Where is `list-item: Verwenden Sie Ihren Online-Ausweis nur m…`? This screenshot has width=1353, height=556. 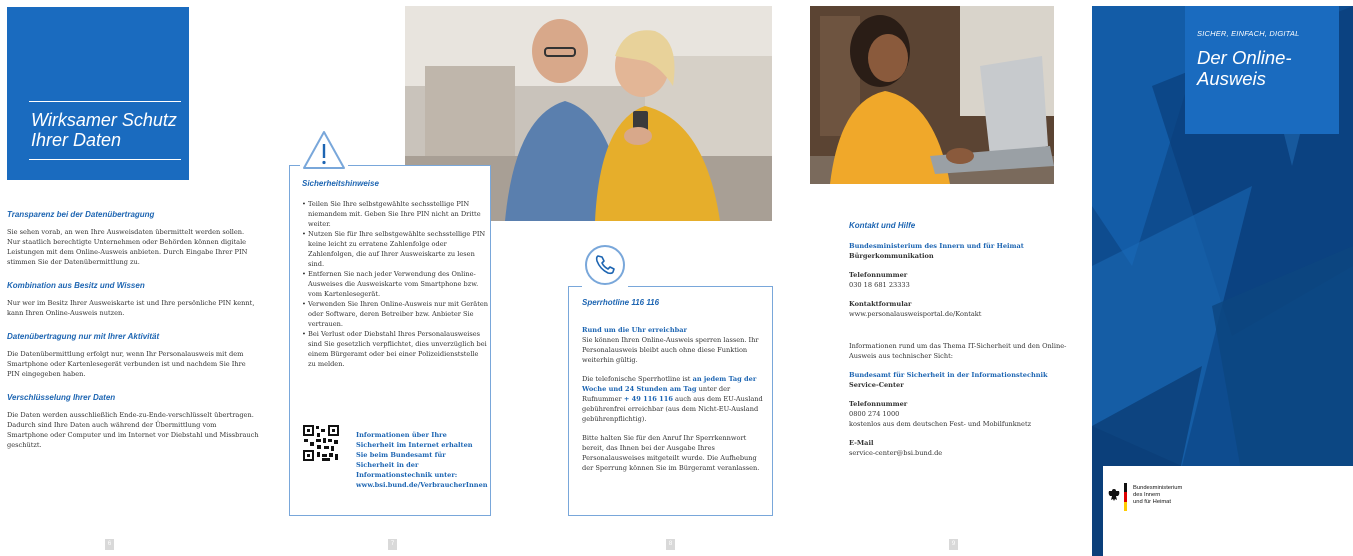
list-item: Verwenden Sie Ihren Online-Ausweis nur m… is located at coordinates (395, 314).